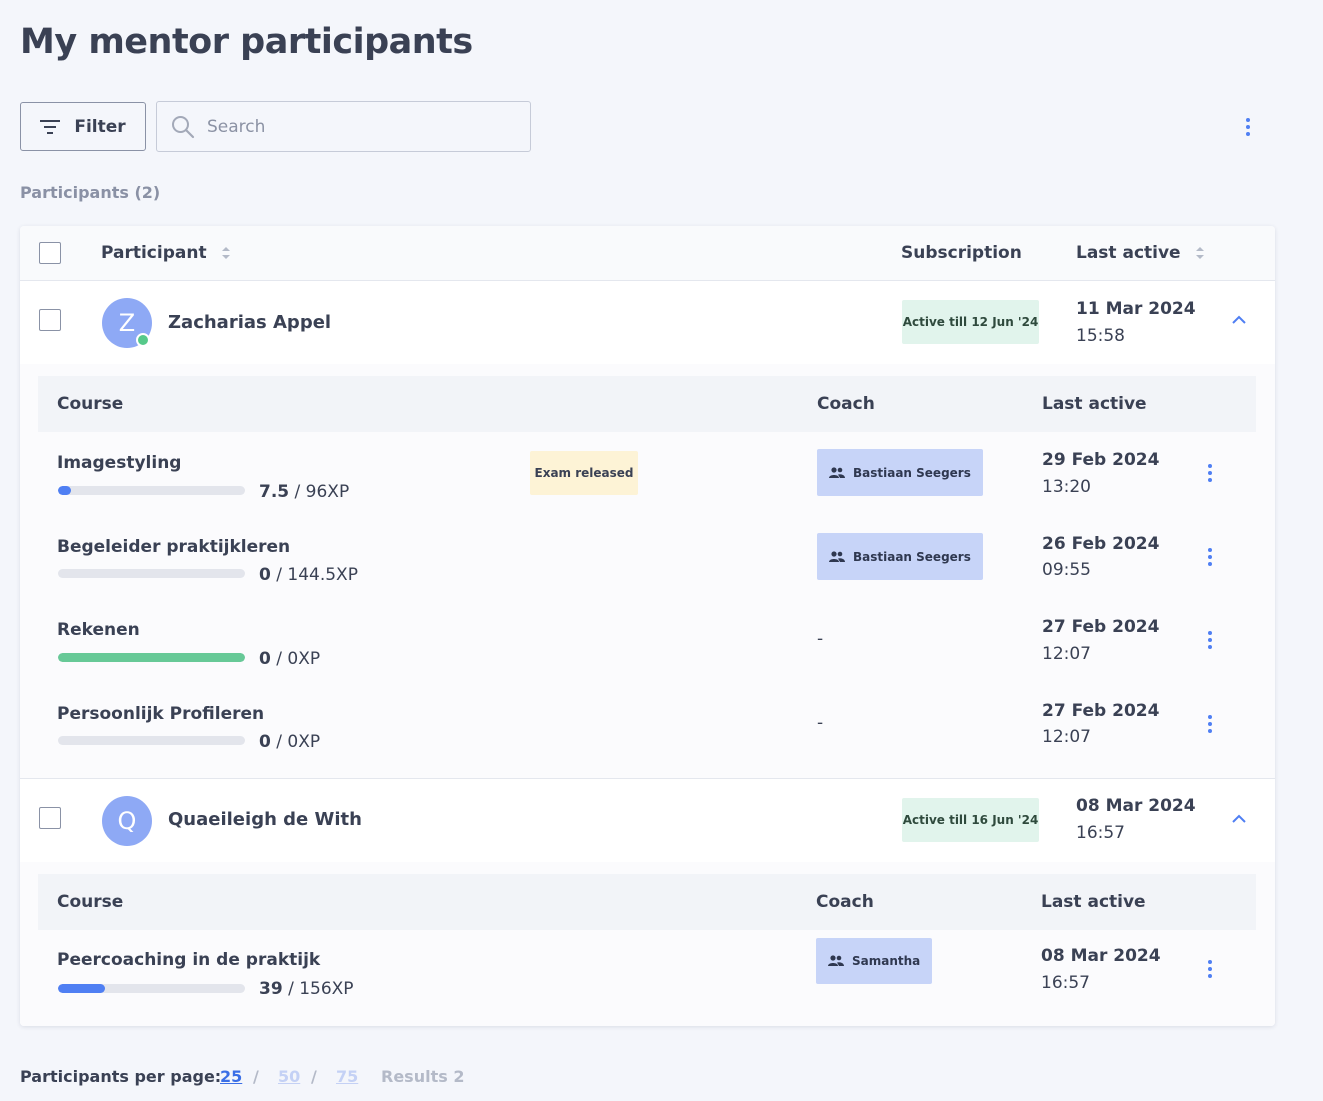 This screenshot has height=1101, width=1323. Describe the element at coordinates (98, 630) in the screenshot. I see `course-name: Rekenen` at that location.